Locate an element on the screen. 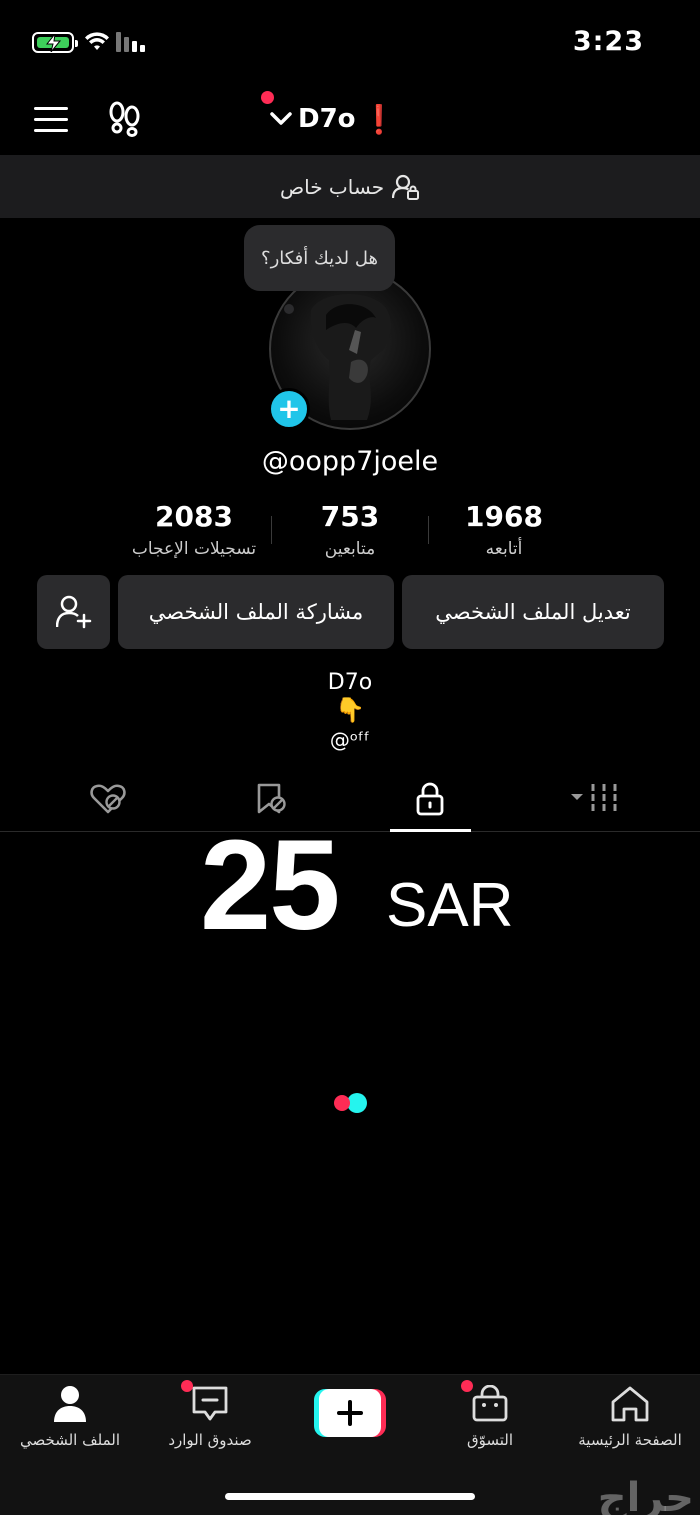 Image resolution: width=700 pixels, height=1515 pixels. chevron-down-icon is located at coordinates (281, 118).